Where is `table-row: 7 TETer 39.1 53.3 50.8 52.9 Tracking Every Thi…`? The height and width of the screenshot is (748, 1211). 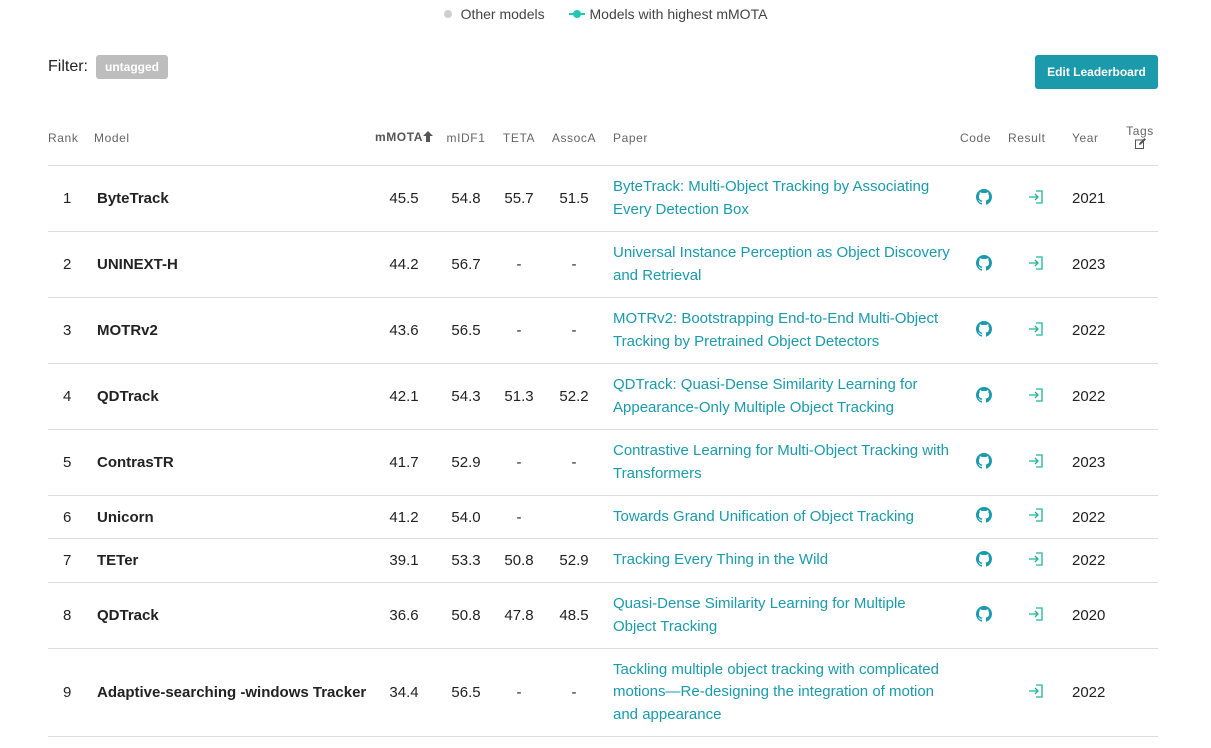 table-row: 7 TETer 39.1 53.3 50.8 52.9 Tracking Every Thi… is located at coordinates (603, 560).